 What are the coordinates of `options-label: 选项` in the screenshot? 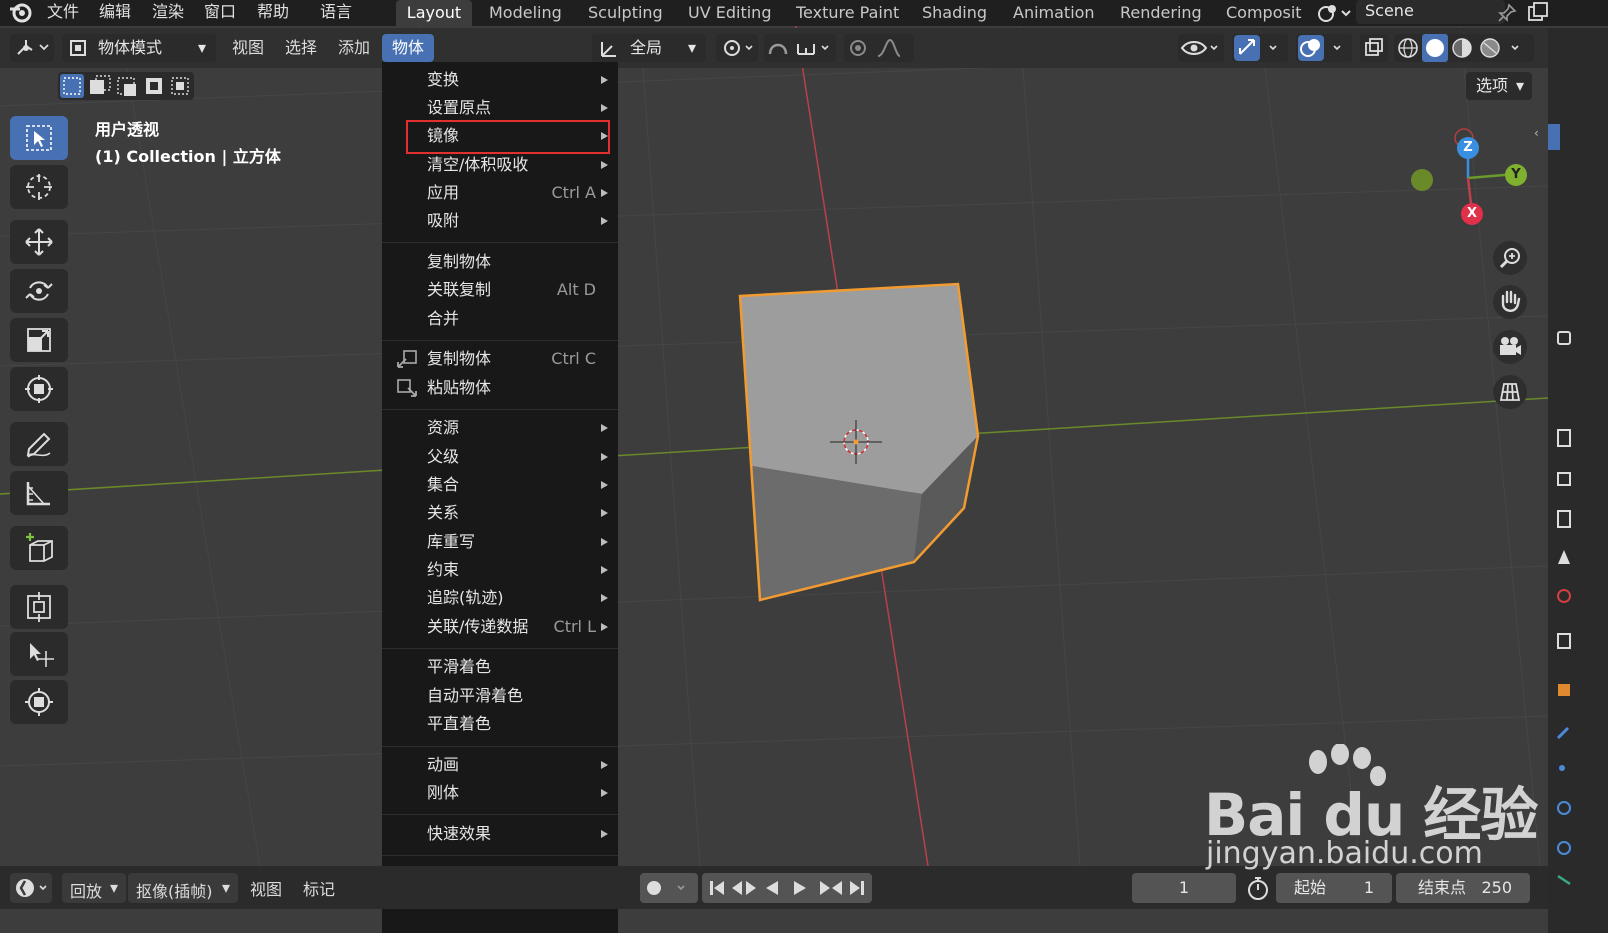 It's located at (1492, 85).